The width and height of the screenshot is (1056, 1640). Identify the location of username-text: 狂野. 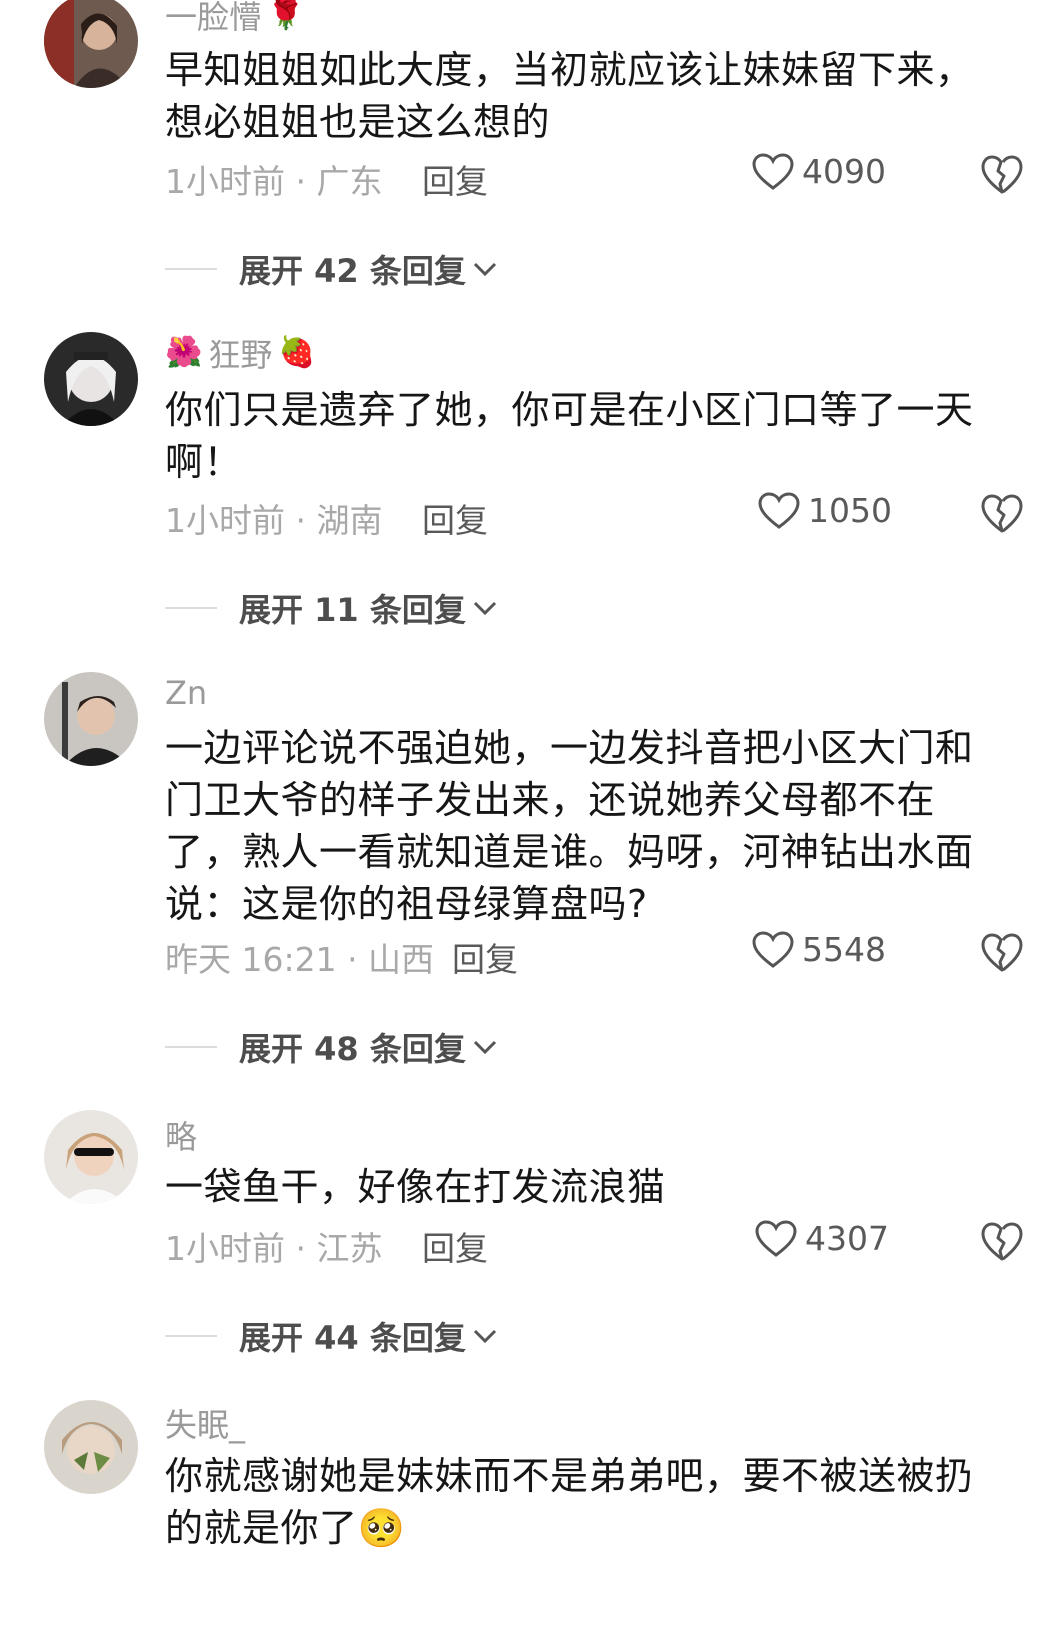
(240, 353).